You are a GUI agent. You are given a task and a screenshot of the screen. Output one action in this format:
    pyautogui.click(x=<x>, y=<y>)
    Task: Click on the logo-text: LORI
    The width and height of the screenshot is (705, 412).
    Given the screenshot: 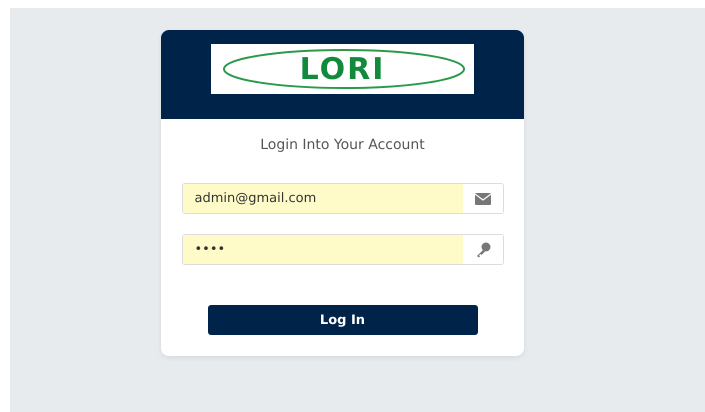 What is the action you would take?
    pyautogui.click(x=343, y=69)
    